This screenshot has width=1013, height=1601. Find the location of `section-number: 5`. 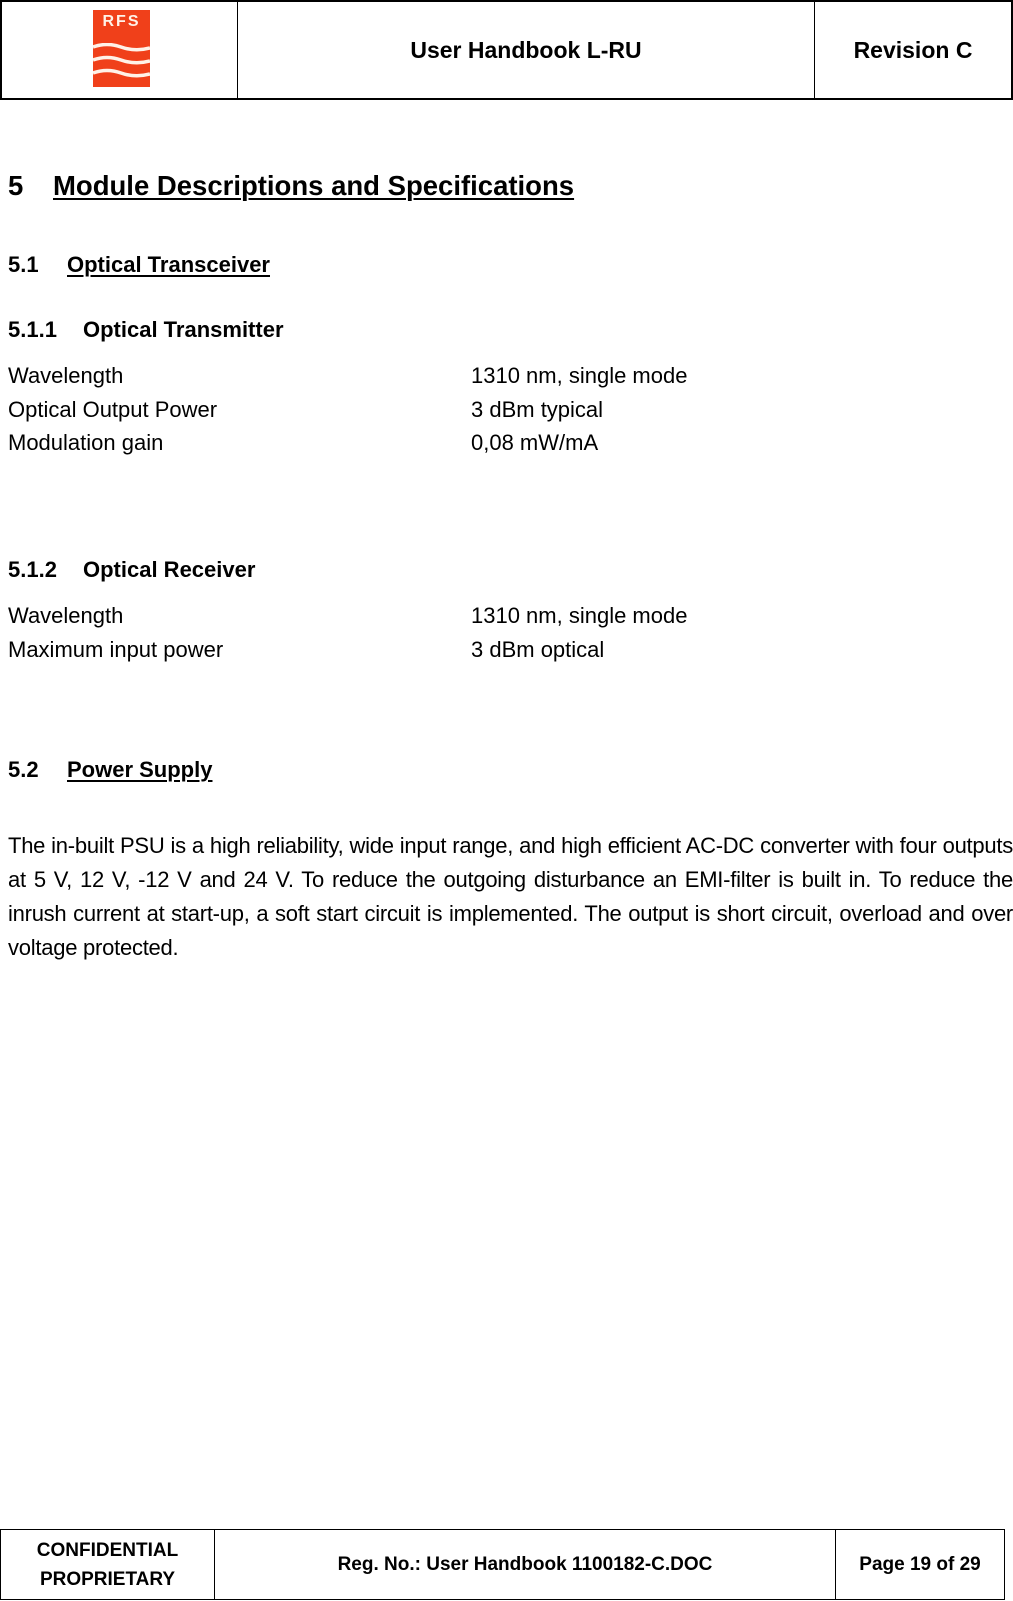

section-number: 5 is located at coordinates (16, 185).